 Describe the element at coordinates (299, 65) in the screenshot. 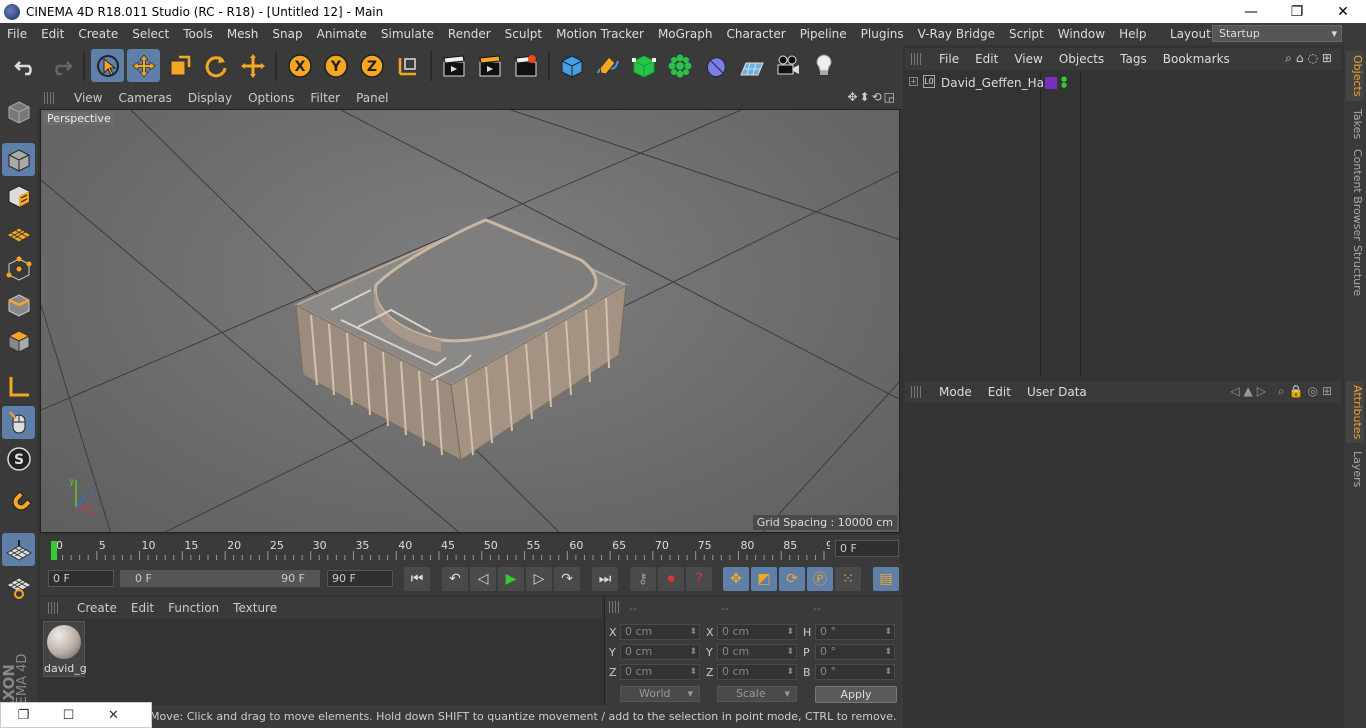

I see `x-axis-button: X` at that location.